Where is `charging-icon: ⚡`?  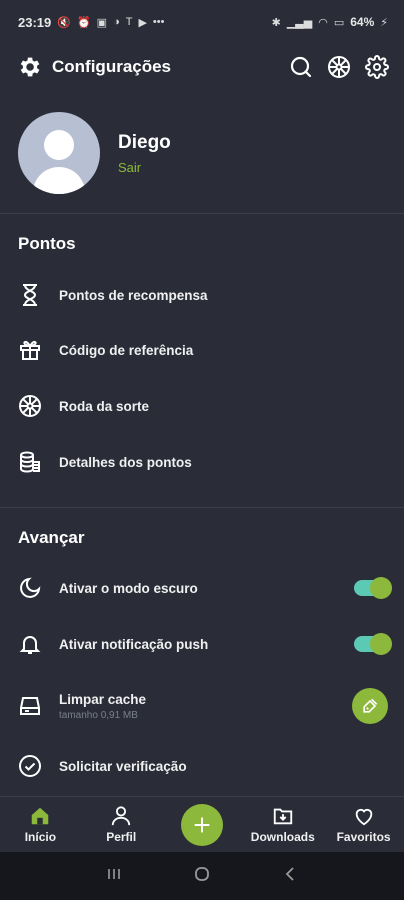
charging-icon: ⚡ is located at coordinates (384, 22).